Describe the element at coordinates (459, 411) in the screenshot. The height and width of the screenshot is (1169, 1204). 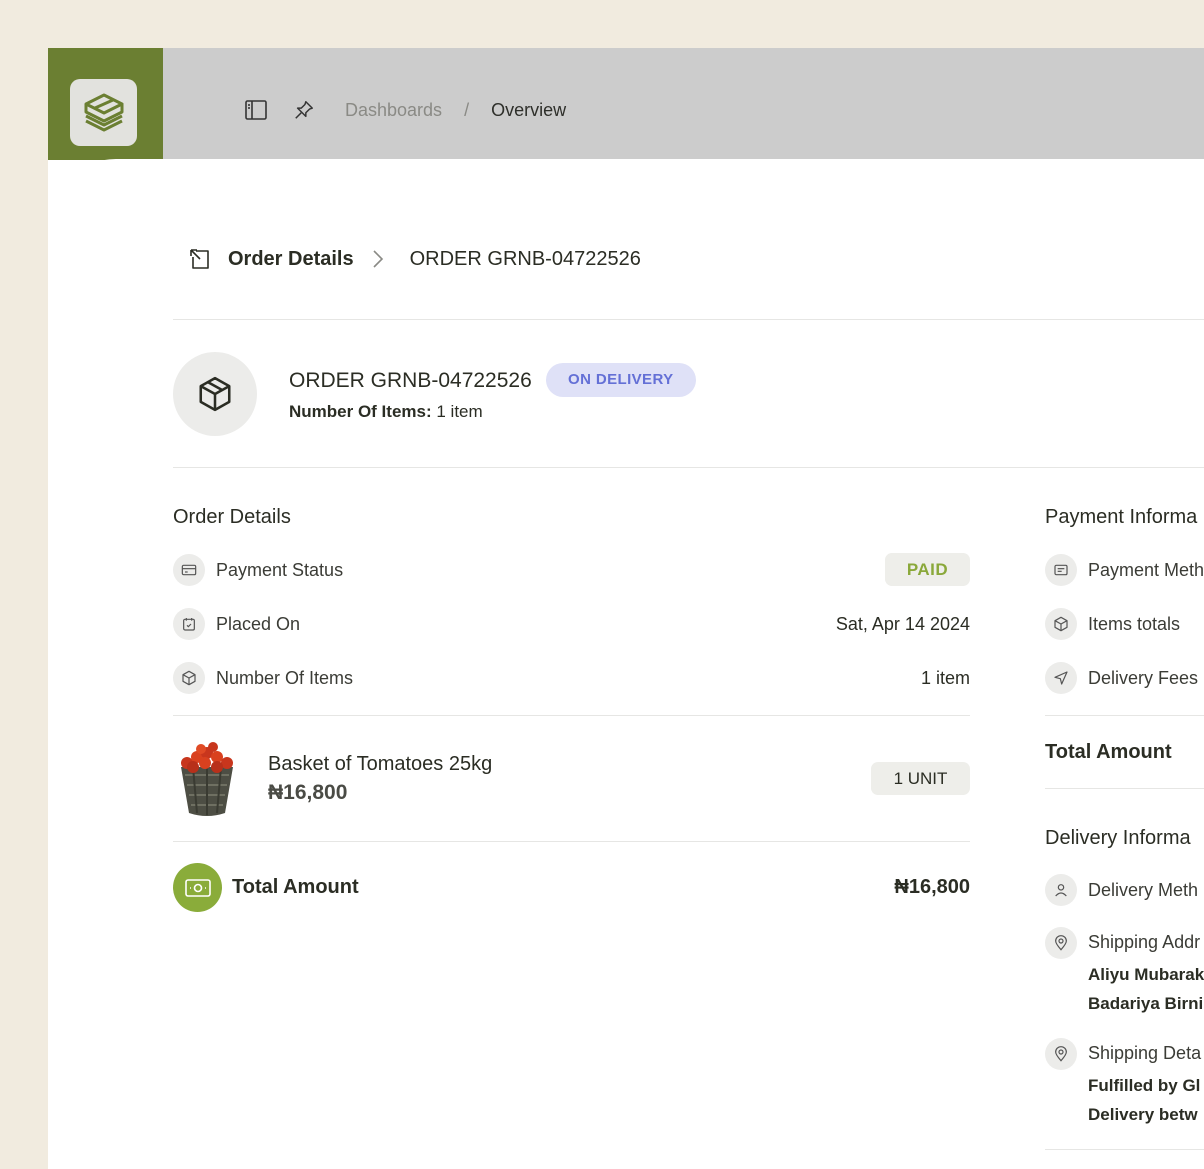
I see `items-value: 1 item` at that location.